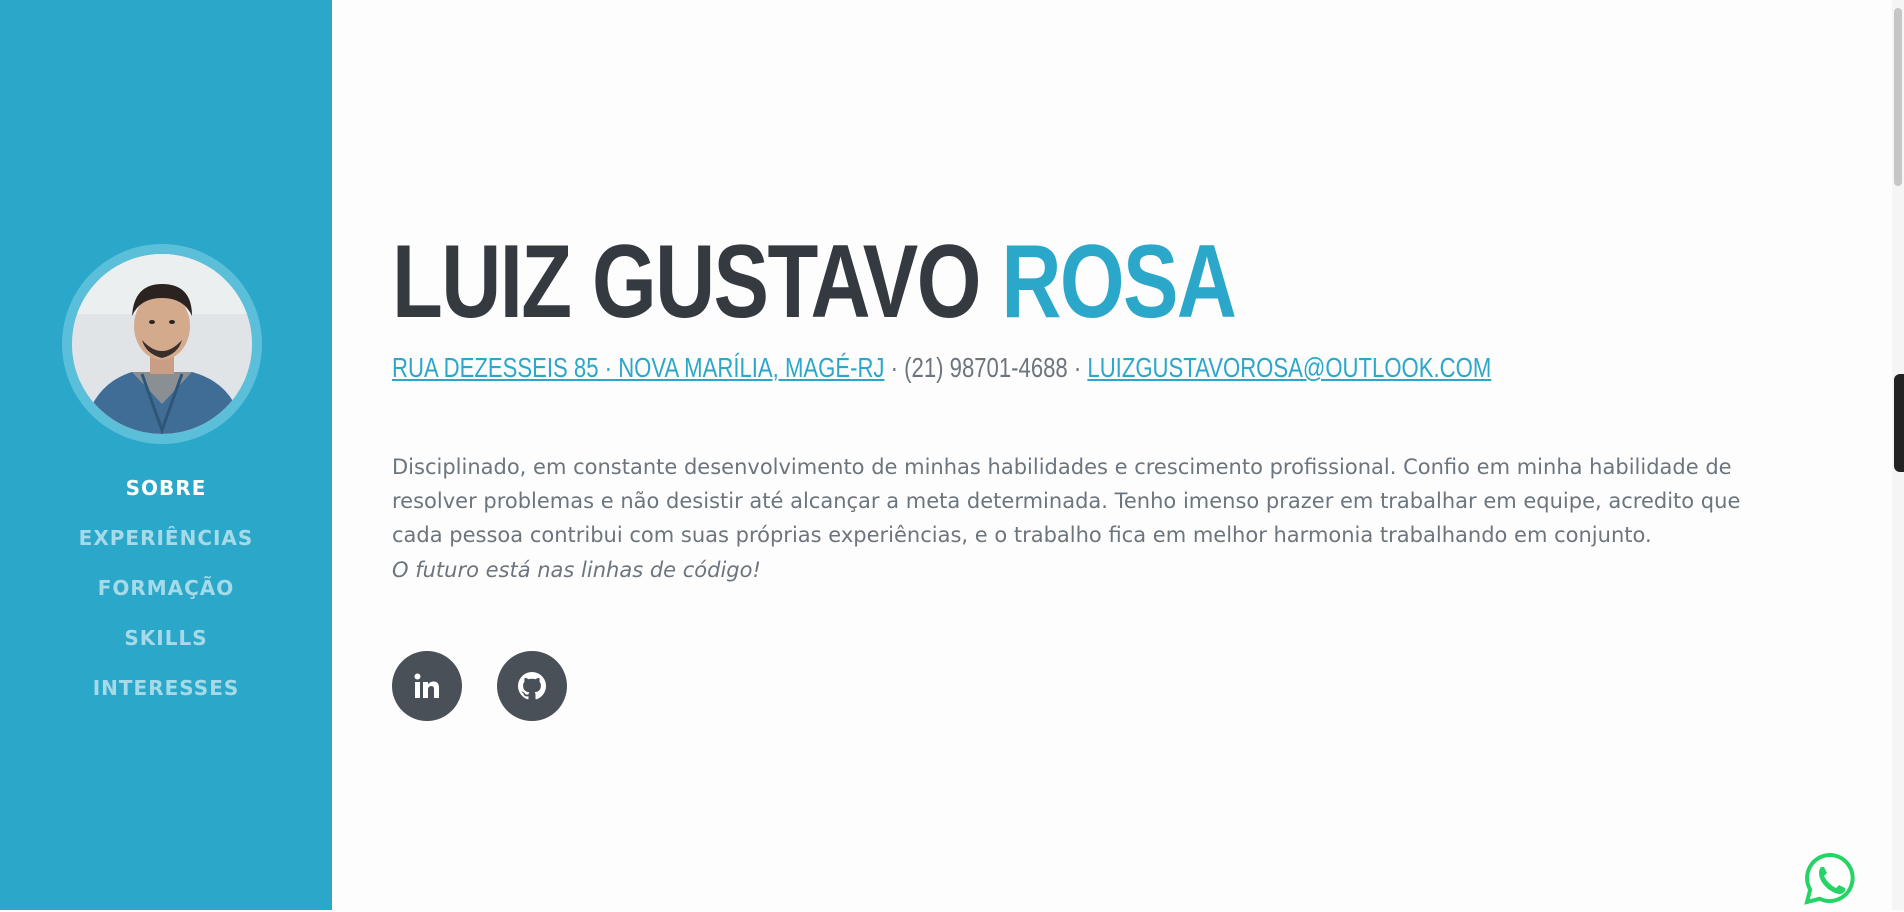  I want to click on avatar, so click(162, 344).